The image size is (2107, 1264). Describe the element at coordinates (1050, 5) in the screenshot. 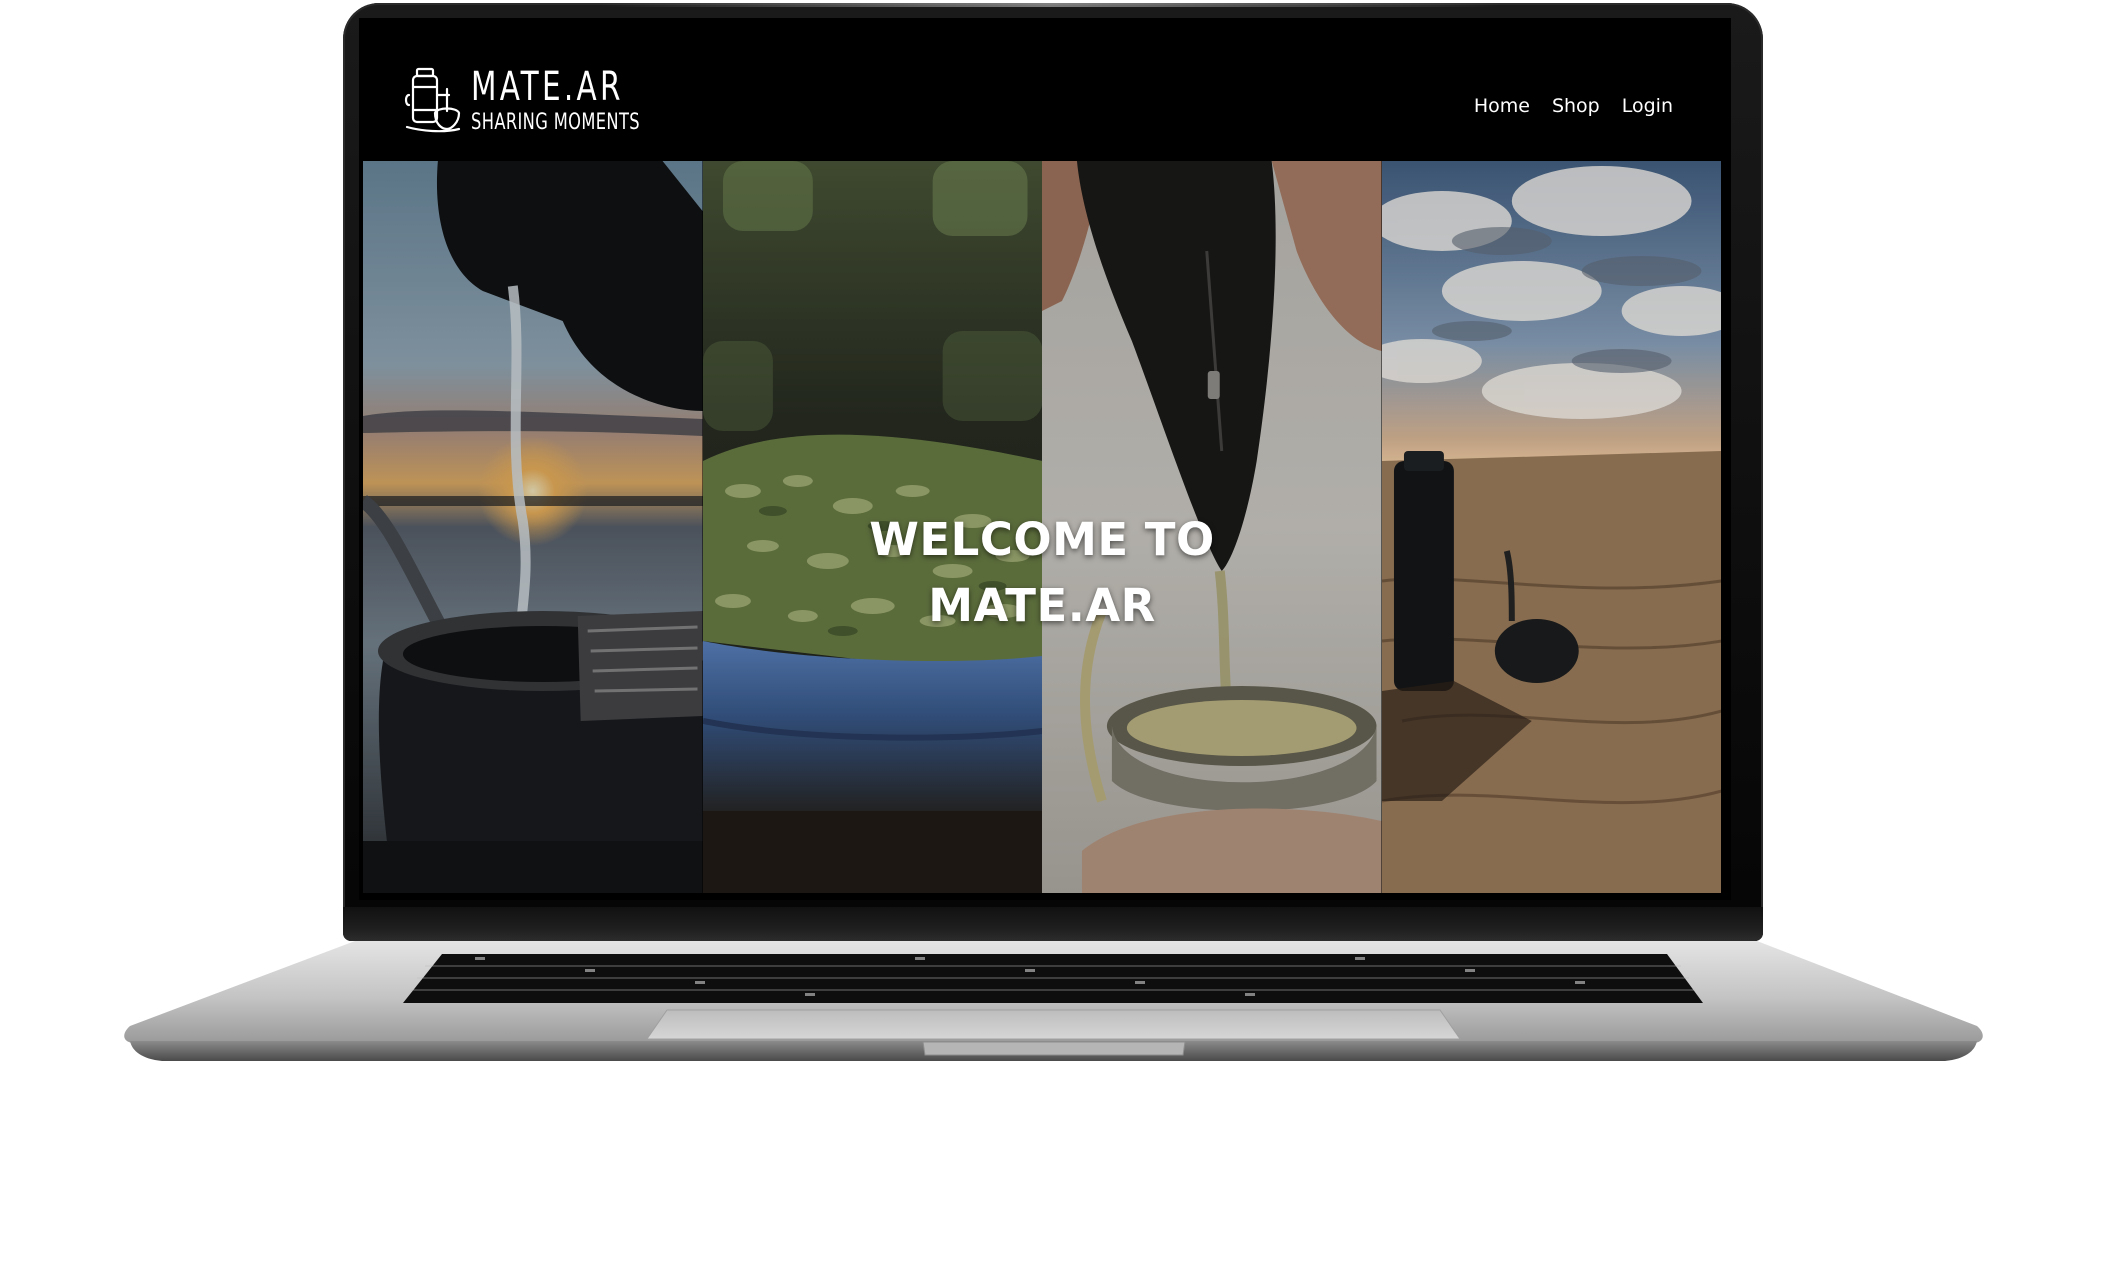

I see `lid-highlight` at that location.